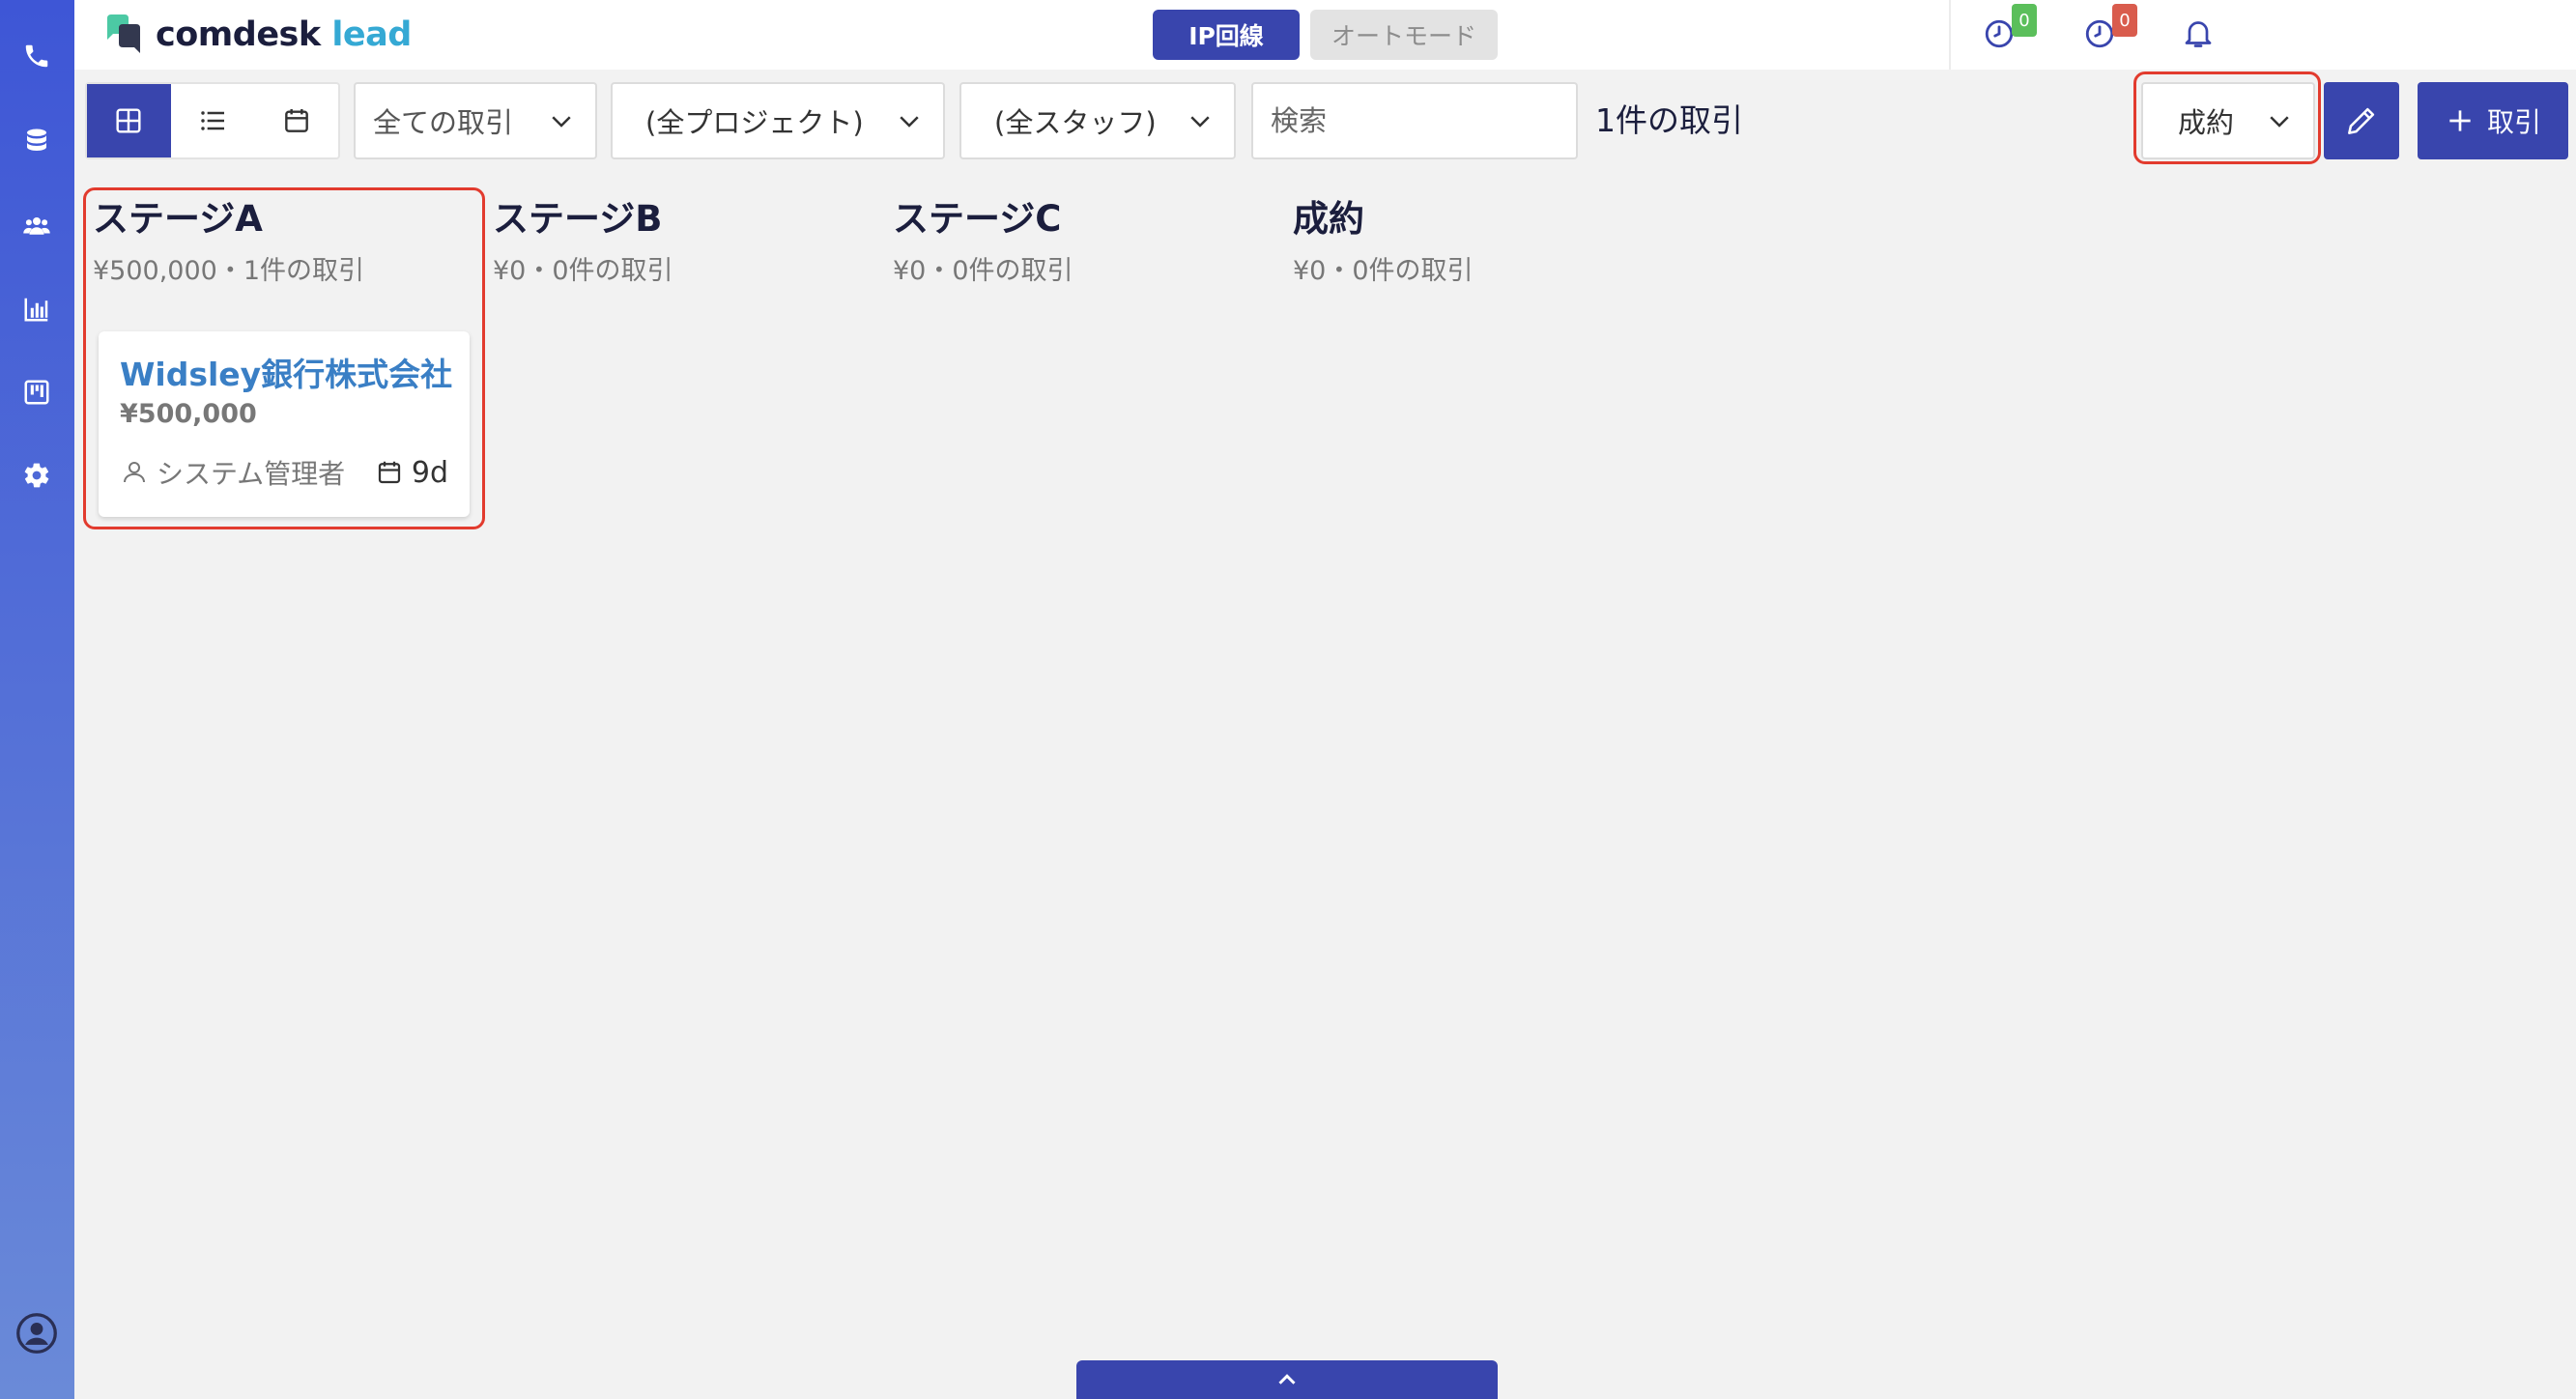  What do you see at coordinates (178, 219) in the screenshot?
I see `column-title: ステージA` at bounding box center [178, 219].